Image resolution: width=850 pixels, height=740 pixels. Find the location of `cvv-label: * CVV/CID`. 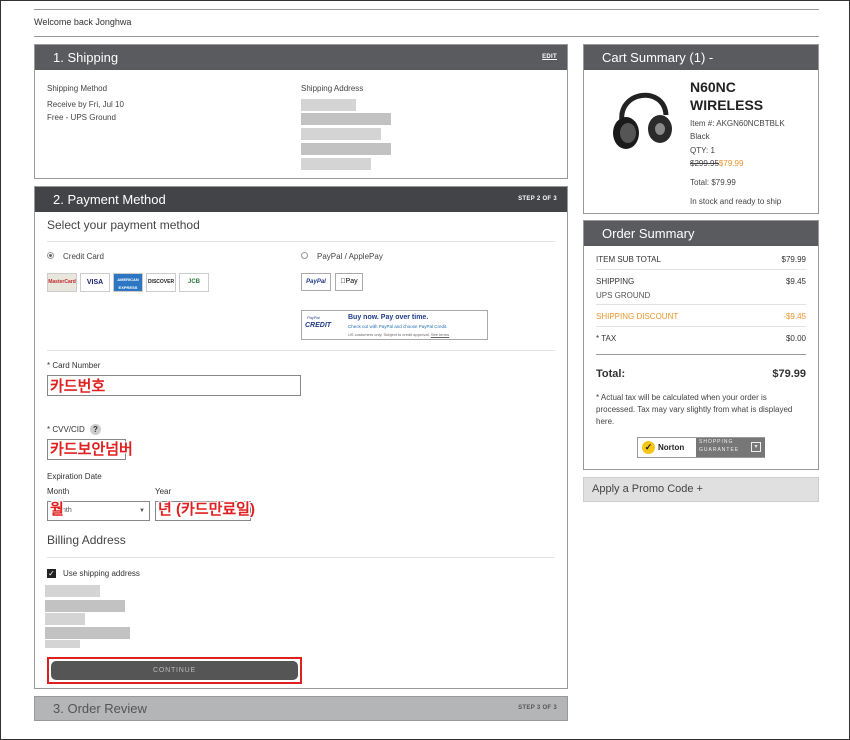

cvv-label: * CVV/CID is located at coordinates (66, 429).